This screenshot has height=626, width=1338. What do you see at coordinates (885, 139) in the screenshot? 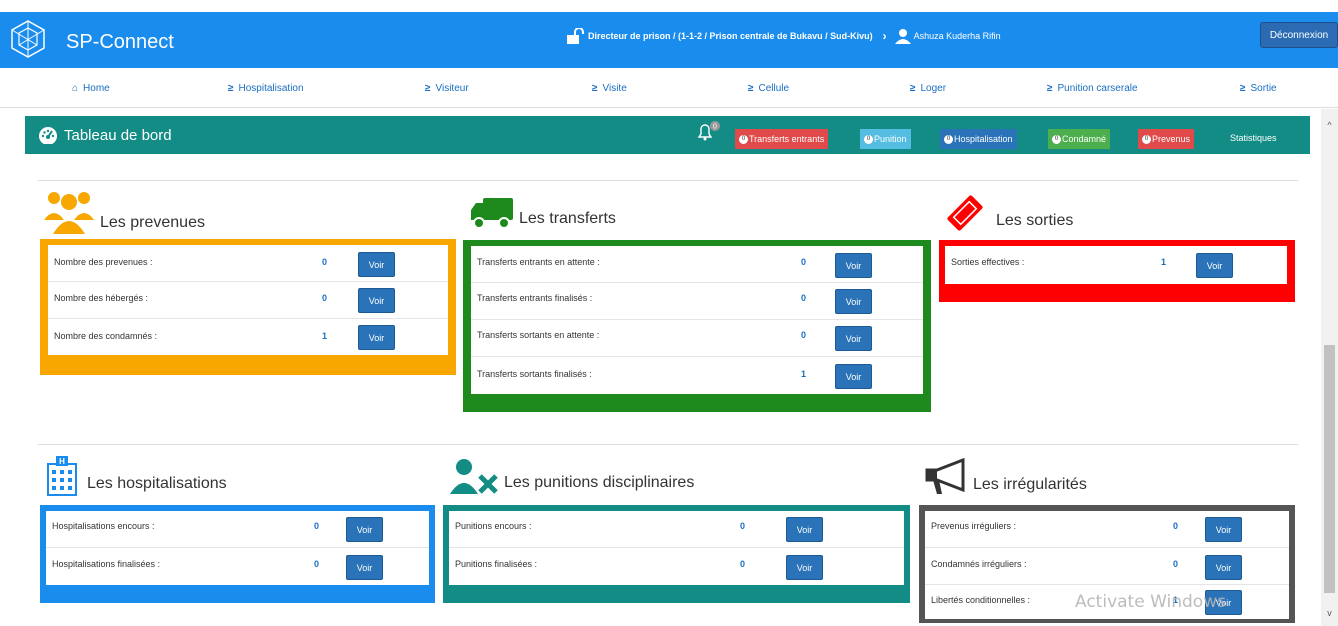
I see `pill-punition: 0 Punition` at bounding box center [885, 139].